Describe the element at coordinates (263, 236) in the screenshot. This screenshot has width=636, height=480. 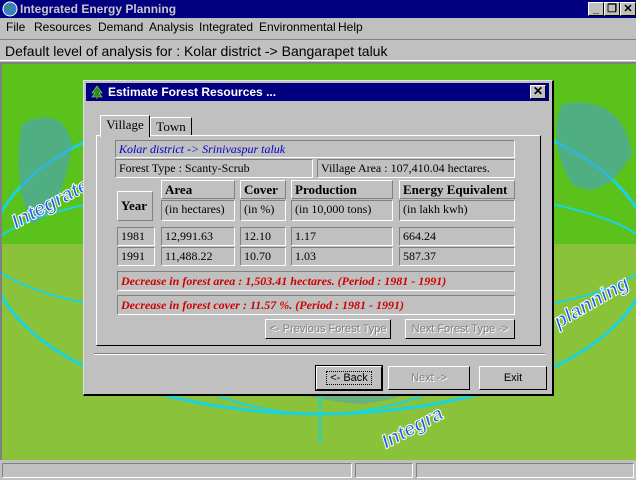
I see `table-cell-cover: 12.10` at that location.